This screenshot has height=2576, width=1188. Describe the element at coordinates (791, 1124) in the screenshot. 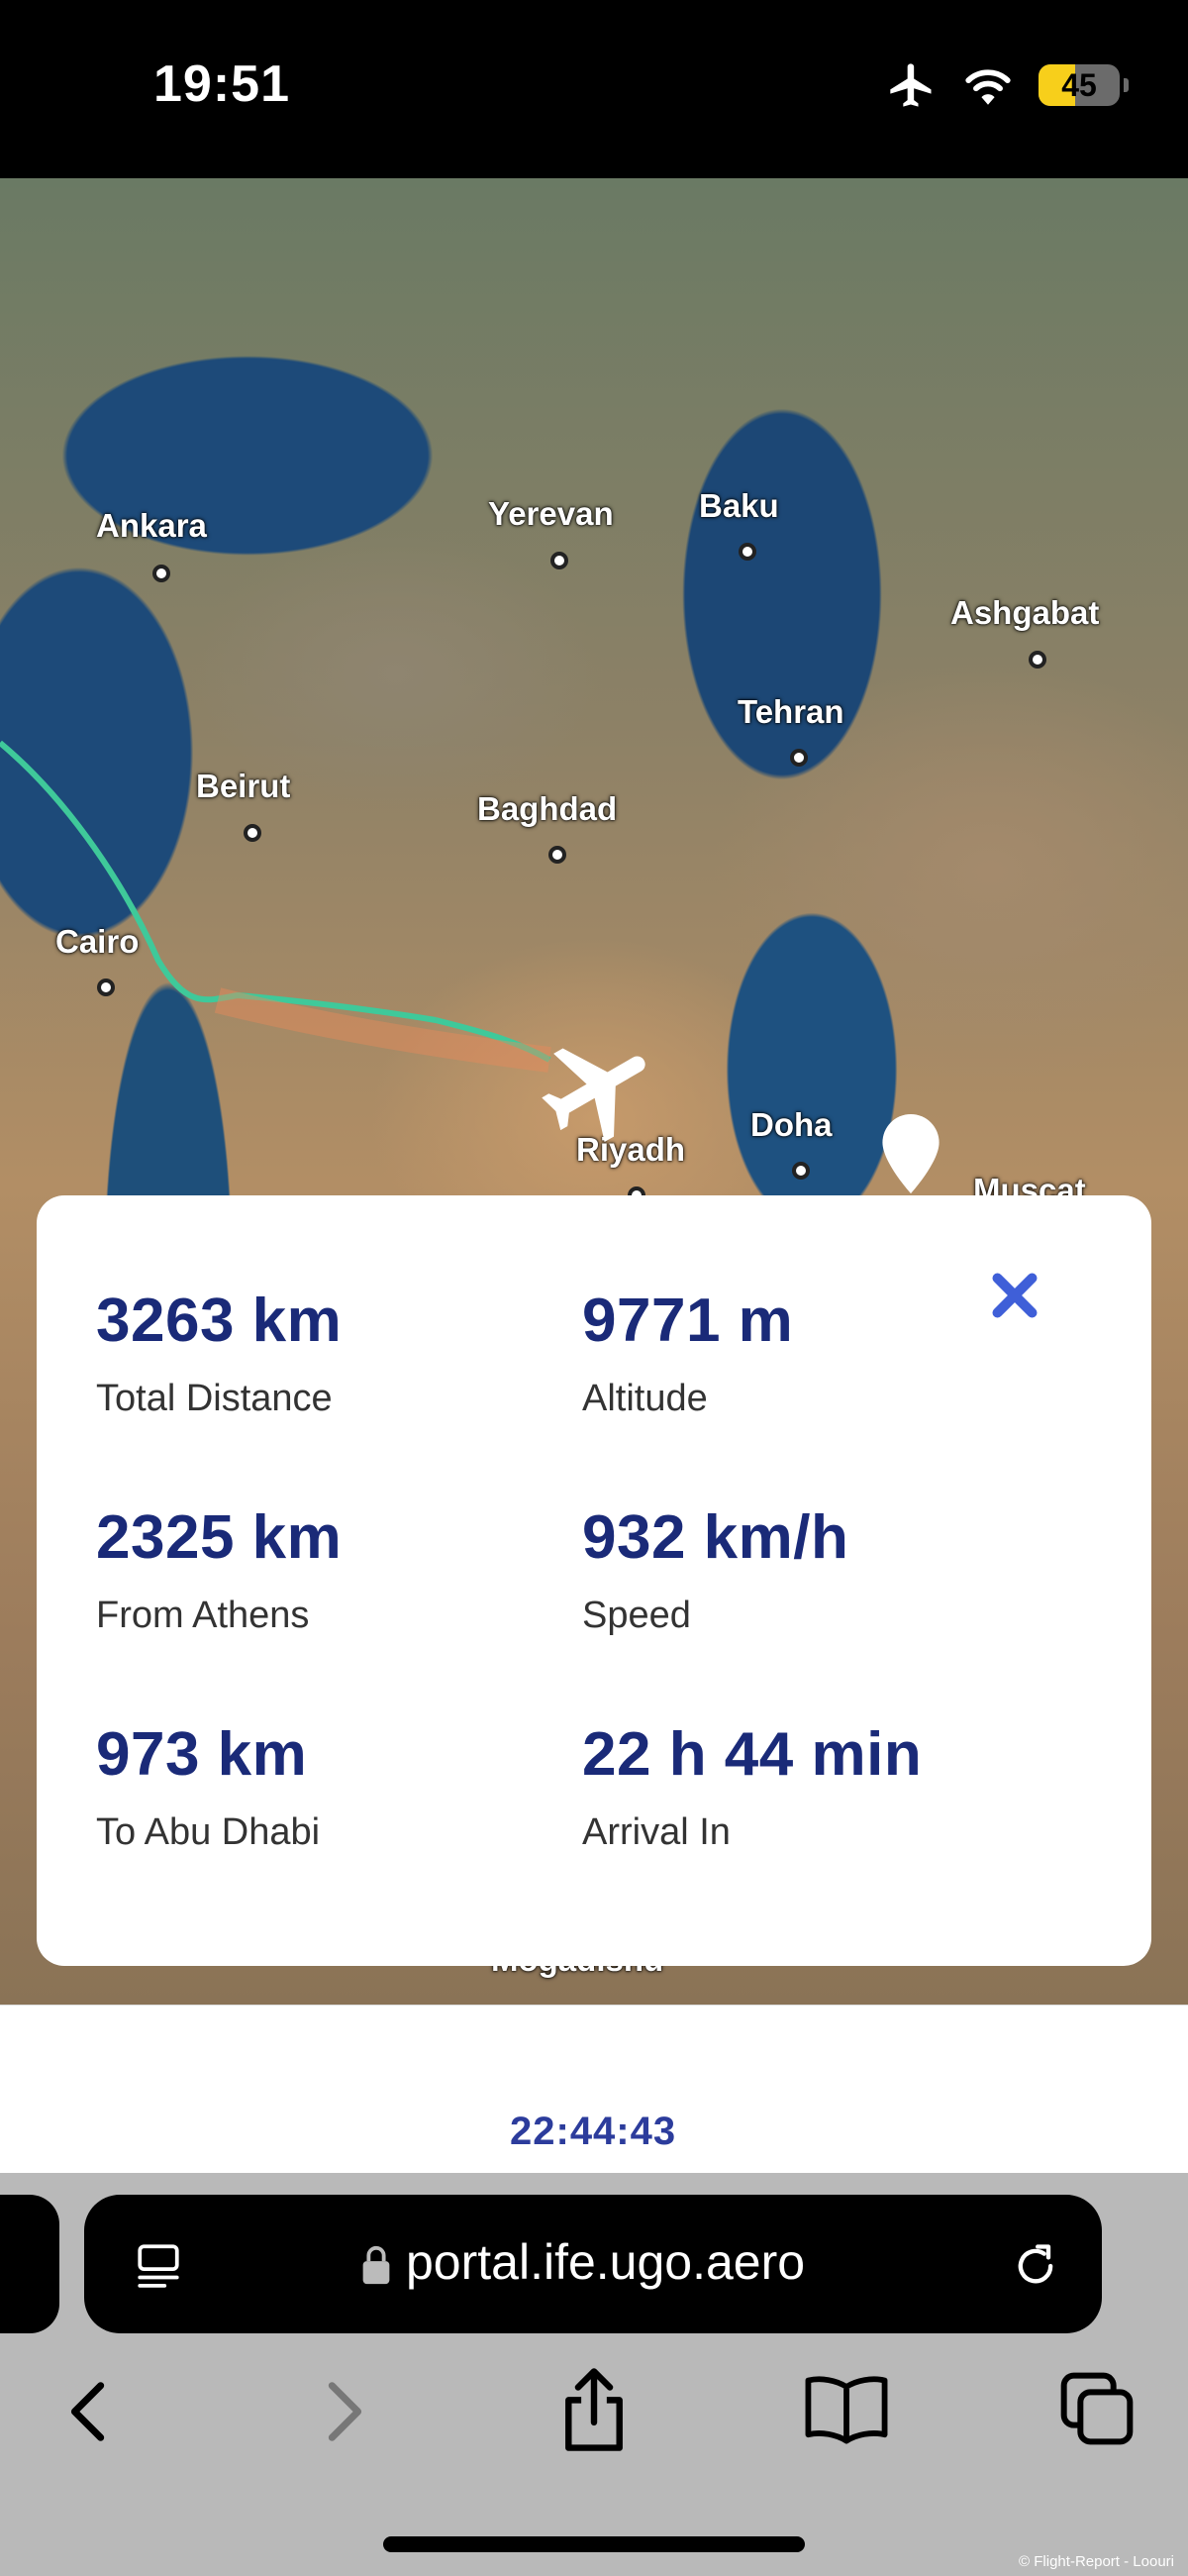

I see `city-label: Doha` at that location.